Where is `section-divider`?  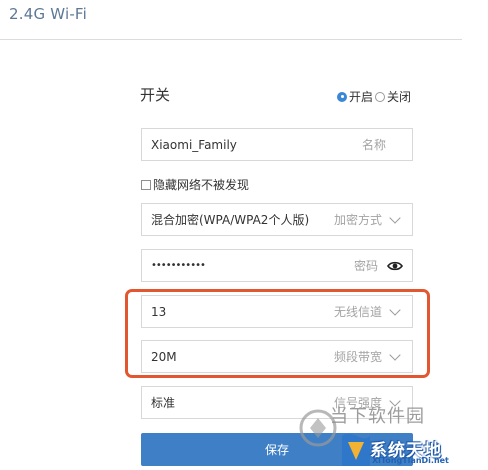
section-divider is located at coordinates (231, 39).